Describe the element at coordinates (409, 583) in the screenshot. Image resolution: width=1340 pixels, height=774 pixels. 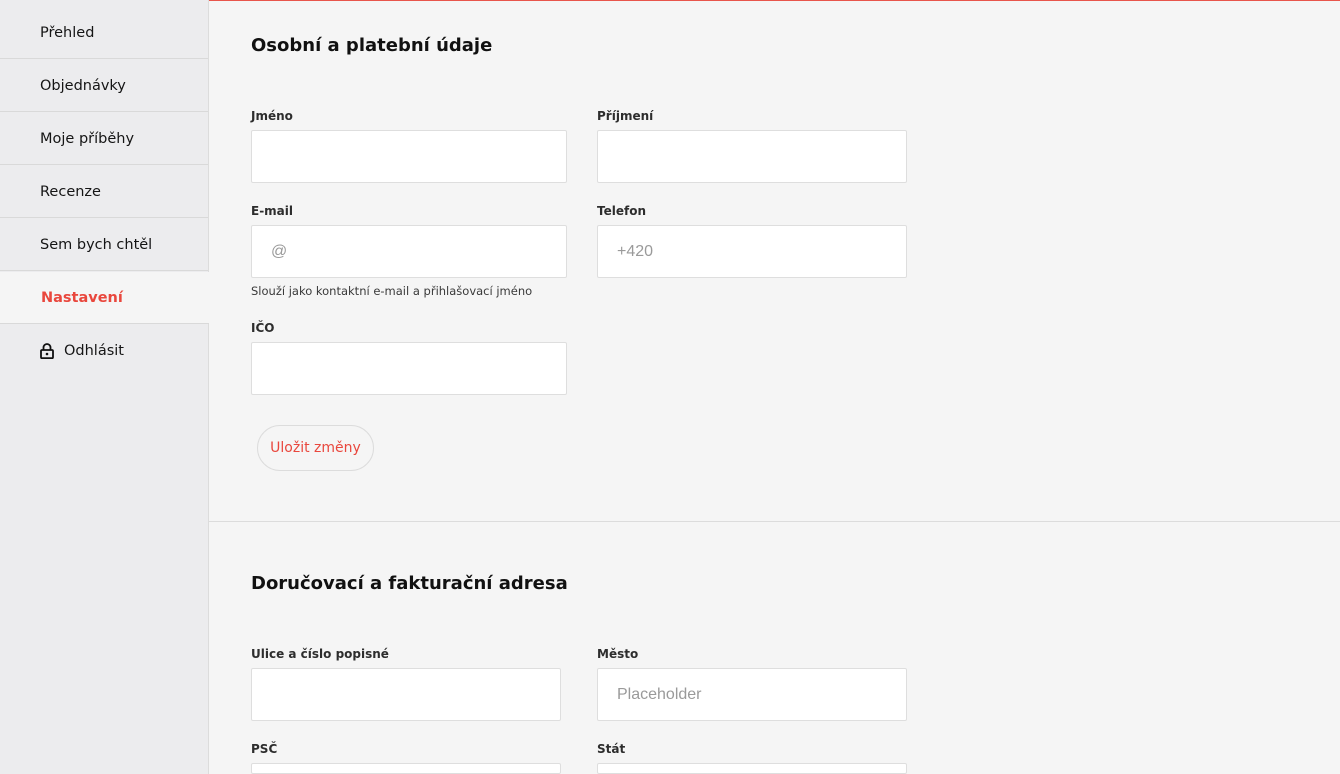
I see `section-title-address: Doručovací a fakturační adresa` at that location.